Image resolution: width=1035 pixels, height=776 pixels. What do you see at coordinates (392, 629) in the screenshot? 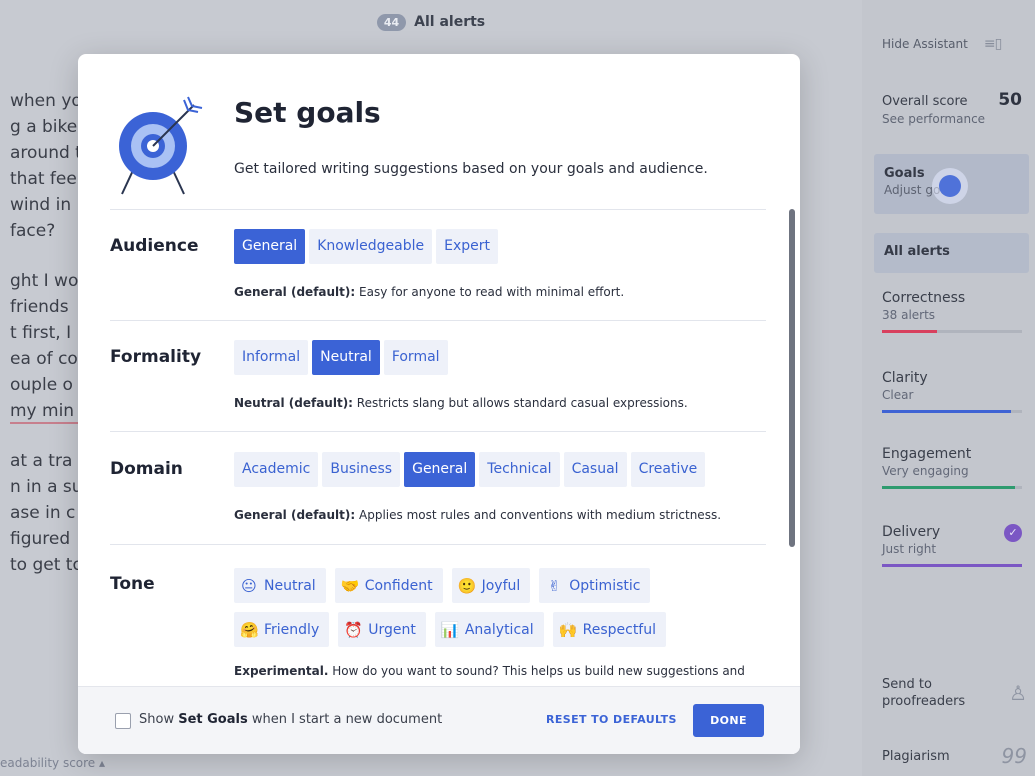
I see `tone-option-label: Urgent` at bounding box center [392, 629].